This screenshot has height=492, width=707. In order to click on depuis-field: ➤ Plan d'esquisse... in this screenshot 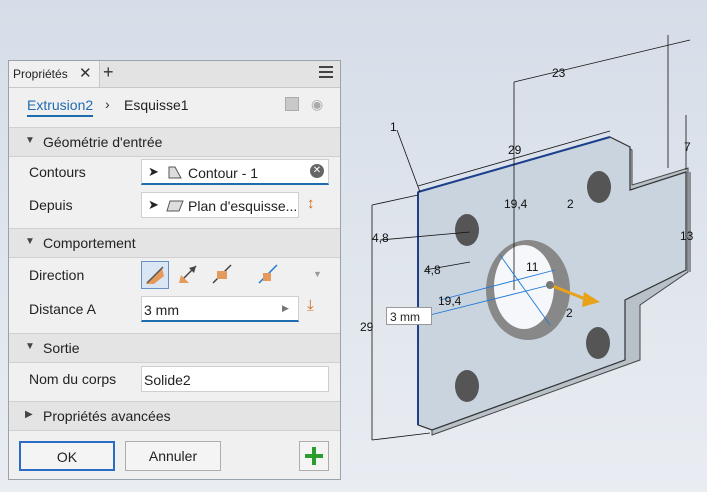, I will do `click(220, 205)`.